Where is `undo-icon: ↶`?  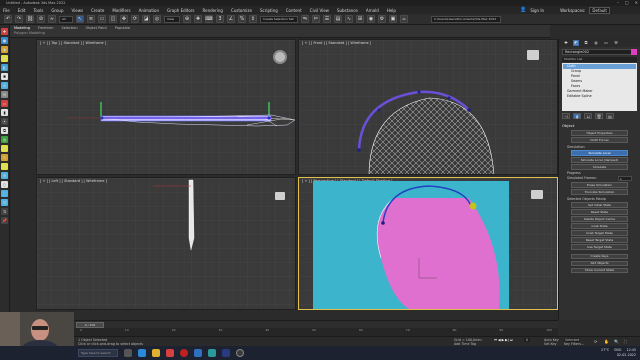 undo-icon: ↶ is located at coordinates (8, 19).